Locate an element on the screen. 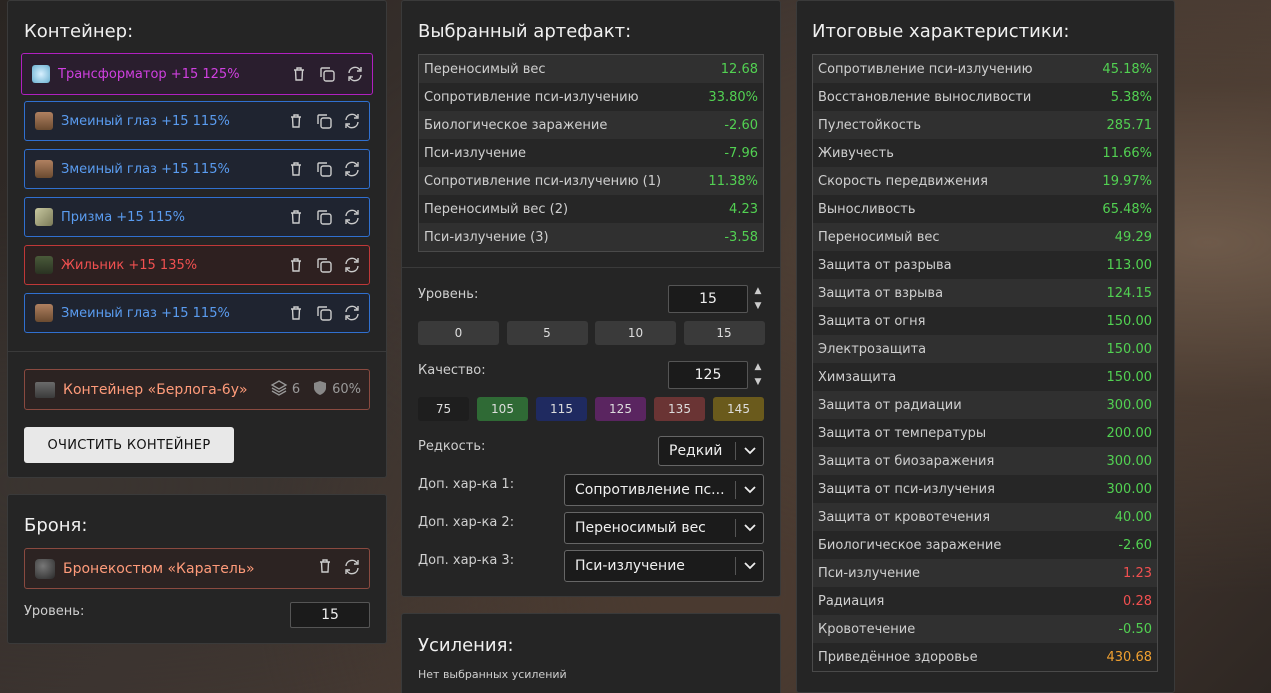  stat-row: Электрозащита 150.00 is located at coordinates (985, 349).